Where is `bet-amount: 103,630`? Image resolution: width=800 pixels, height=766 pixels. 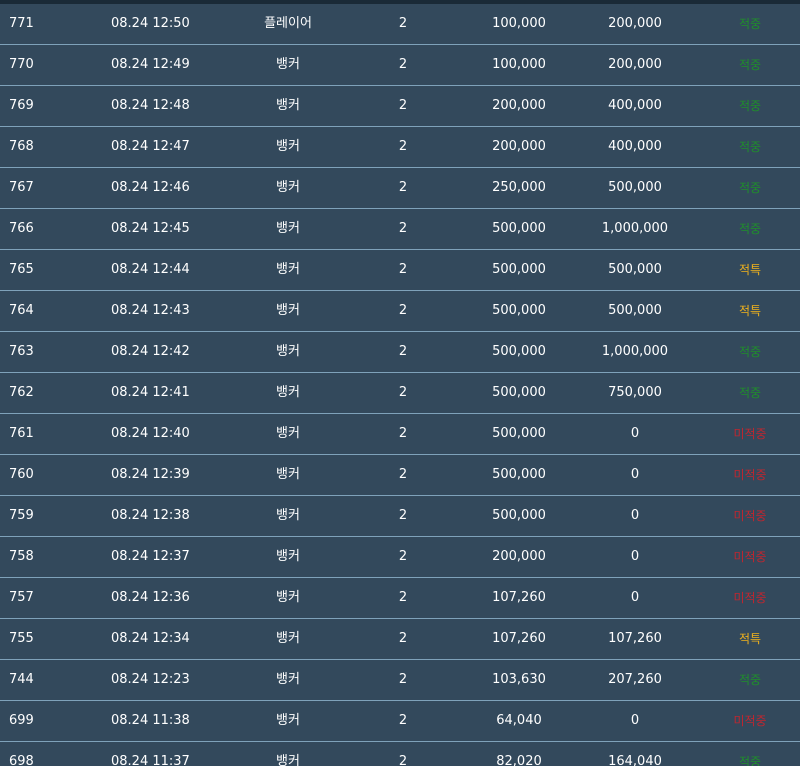
bet-amount: 103,630 is located at coordinates (519, 679).